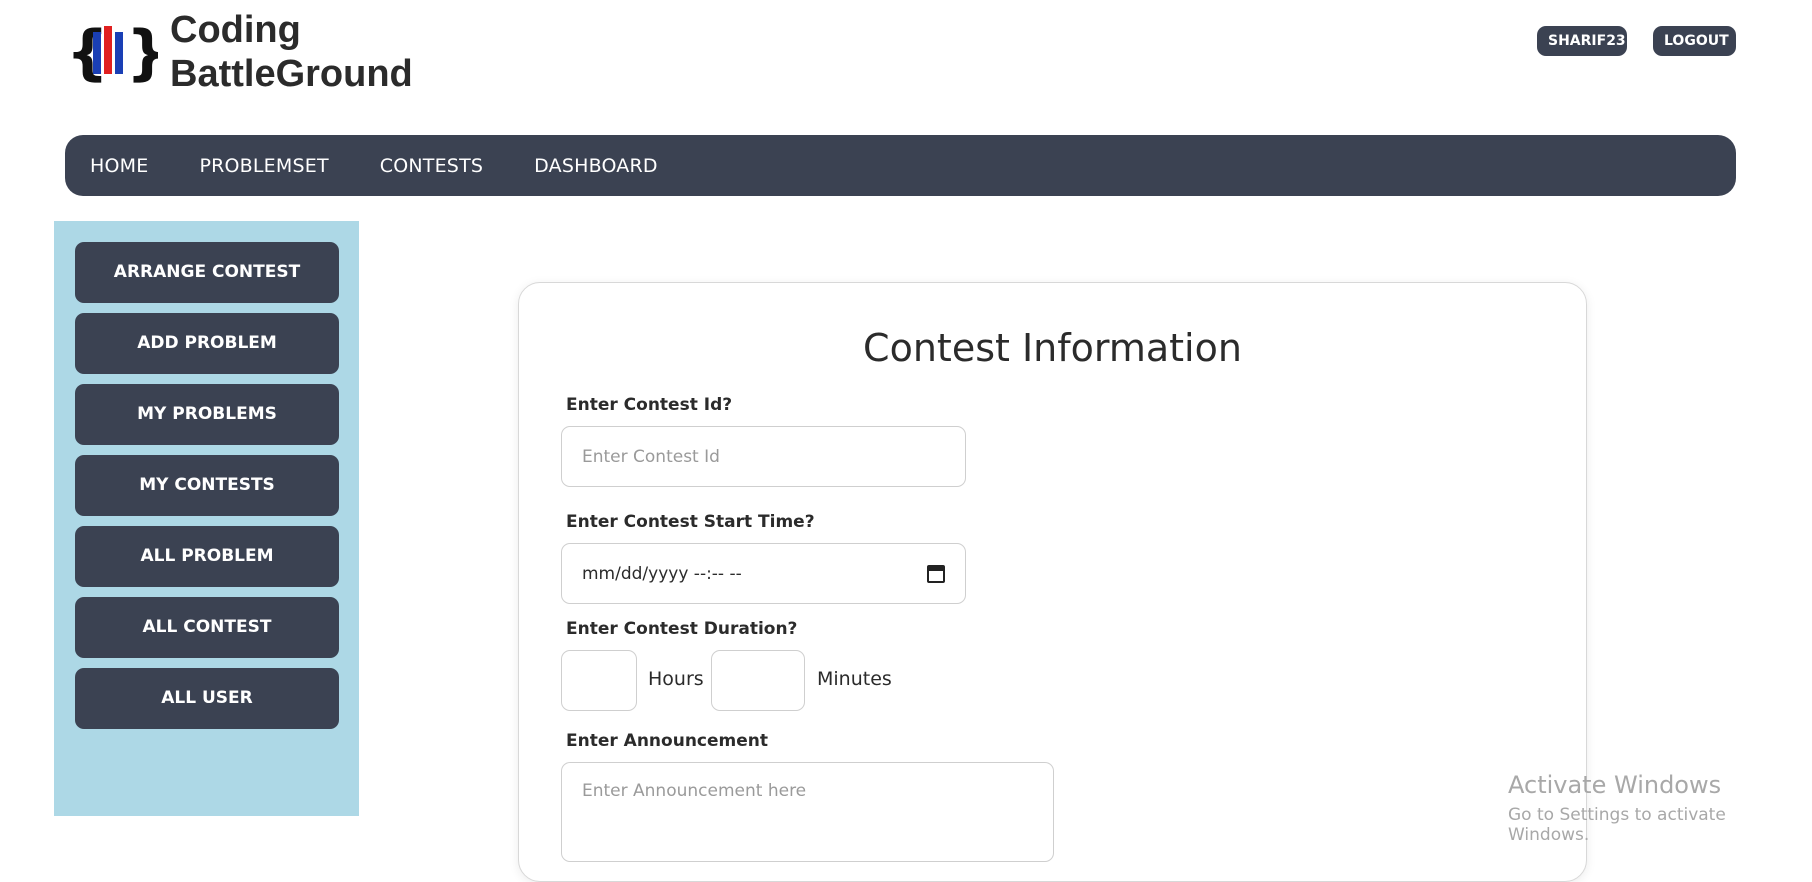  What do you see at coordinates (1694, 41) in the screenshot?
I see `logout-button: LOGOUT` at bounding box center [1694, 41].